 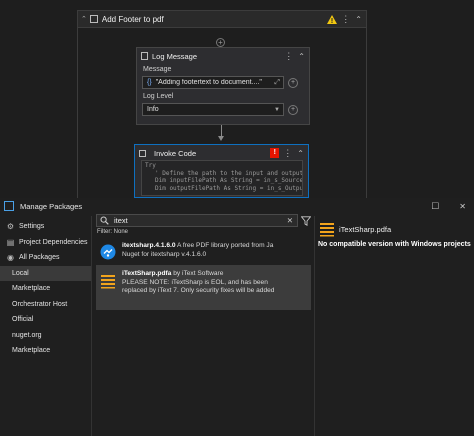 I want to click on app-logo-icon, so click(x=9, y=206).